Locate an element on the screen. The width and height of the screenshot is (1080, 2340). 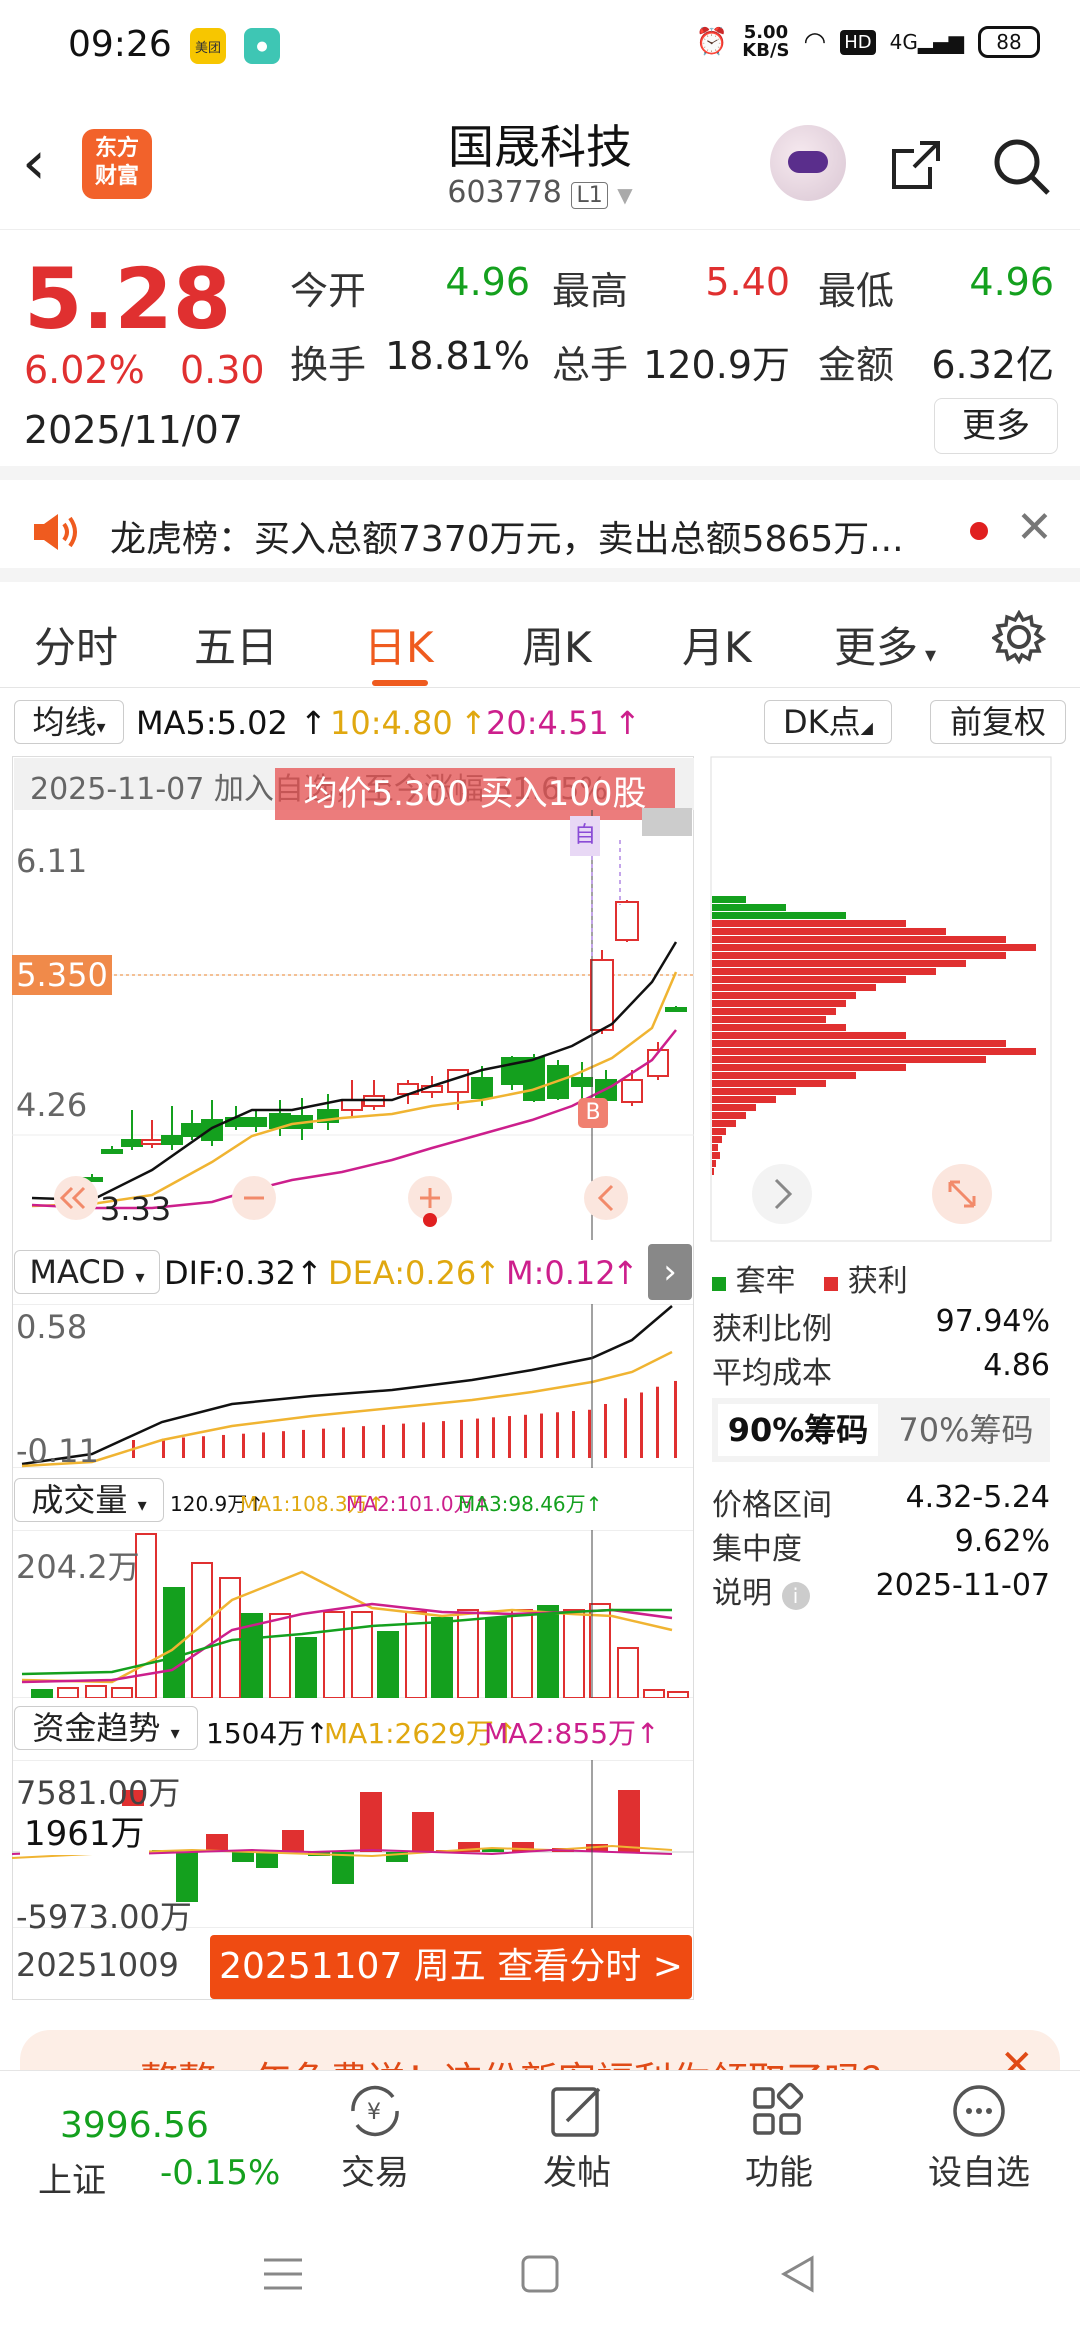
battery-icon: 88 is located at coordinates (1009, 42).